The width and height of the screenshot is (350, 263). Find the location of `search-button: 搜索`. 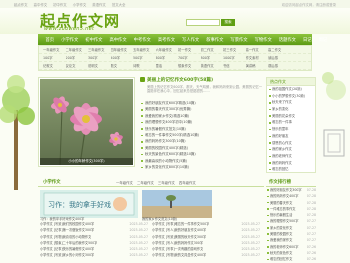

search-button: 搜索 is located at coordinates (228, 22).